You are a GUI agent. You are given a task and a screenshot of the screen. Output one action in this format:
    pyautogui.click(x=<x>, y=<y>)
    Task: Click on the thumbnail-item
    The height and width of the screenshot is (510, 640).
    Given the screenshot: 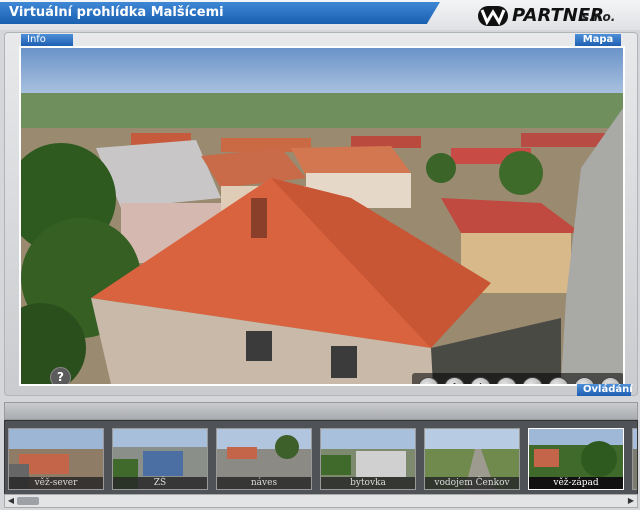 What is the action you would take?
    pyautogui.click(x=634, y=459)
    